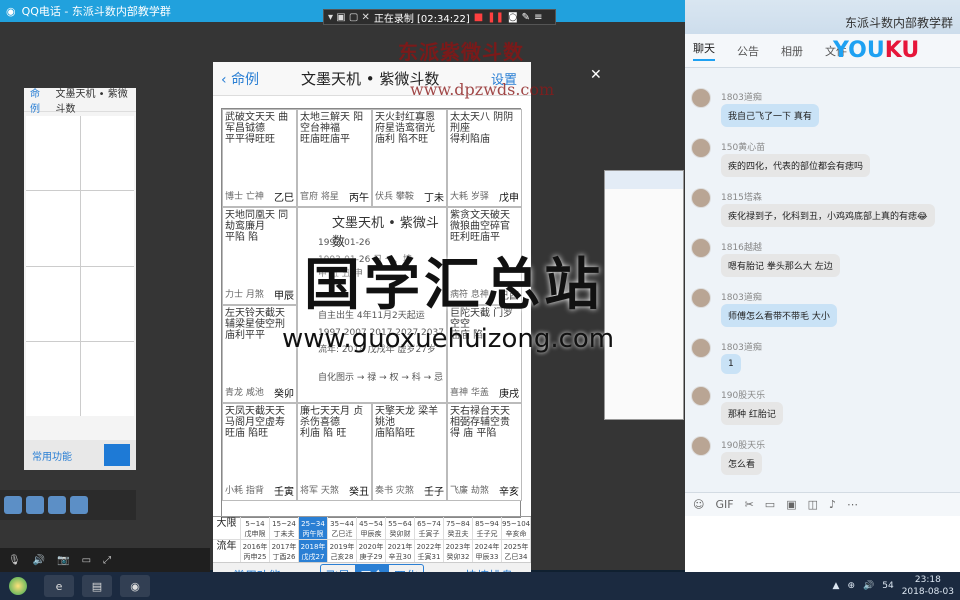 The image size is (960, 600). Describe the element at coordinates (780, 265) in the screenshot. I see `message-bubble: 嗯有胎记 拳头那么大 左边` at that location.